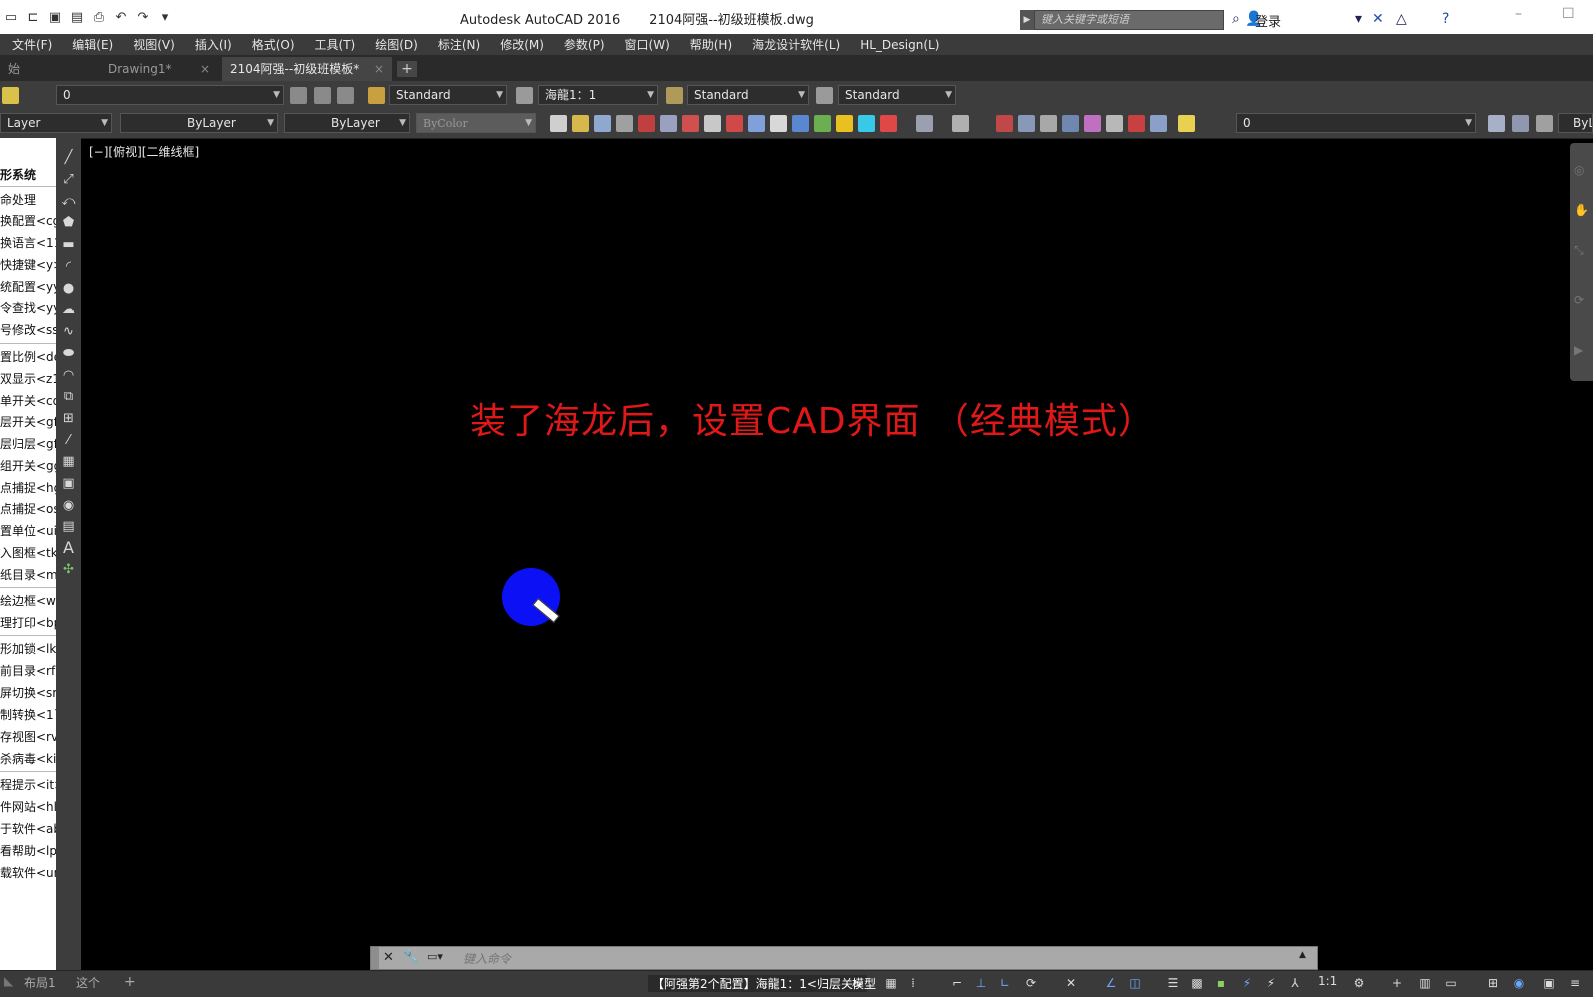  What do you see at coordinates (1302, 955) in the screenshot?
I see `command-history-icon: ▲` at bounding box center [1302, 955].